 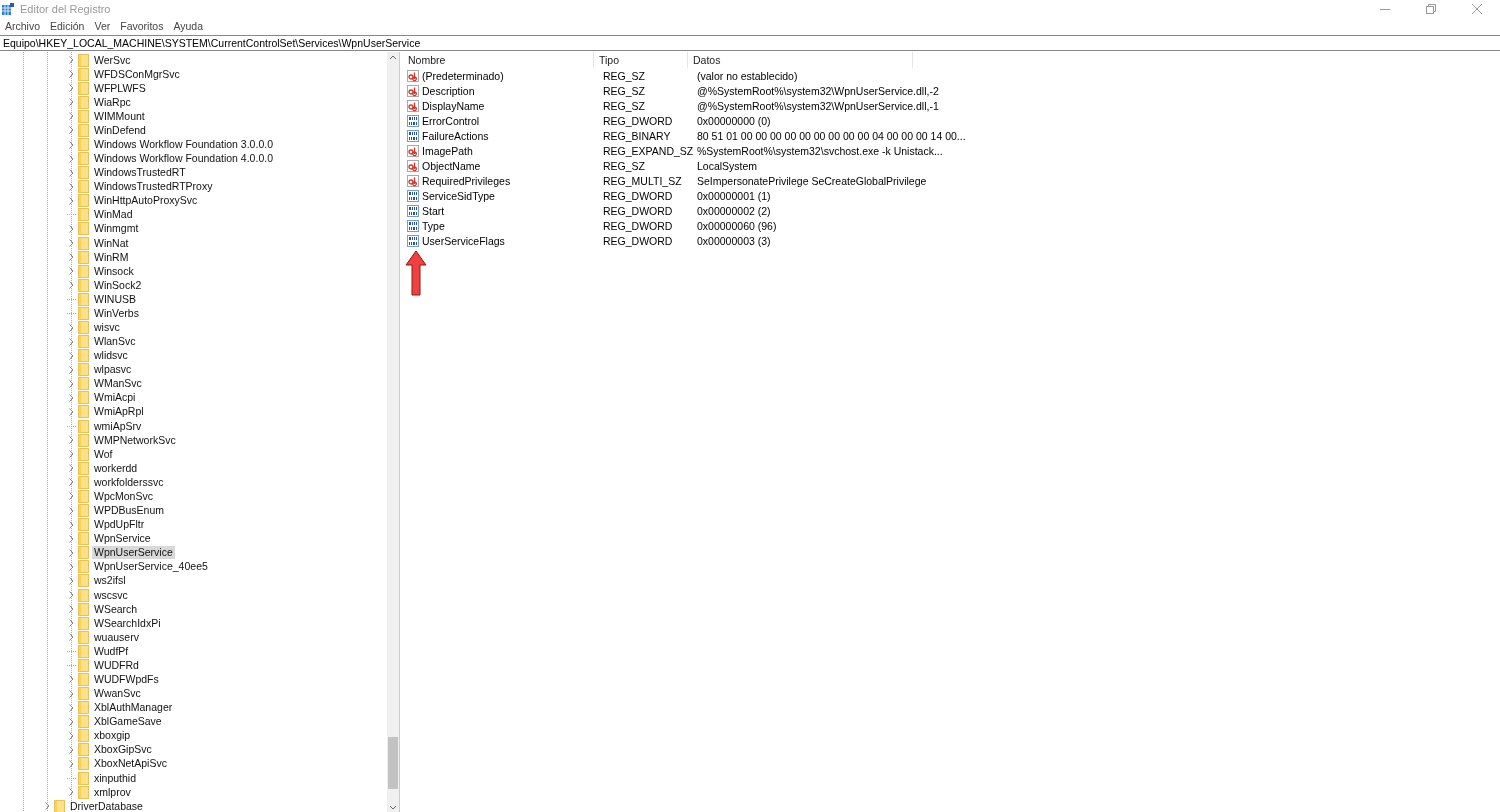 I want to click on value-name: Description, so click(x=448, y=90).